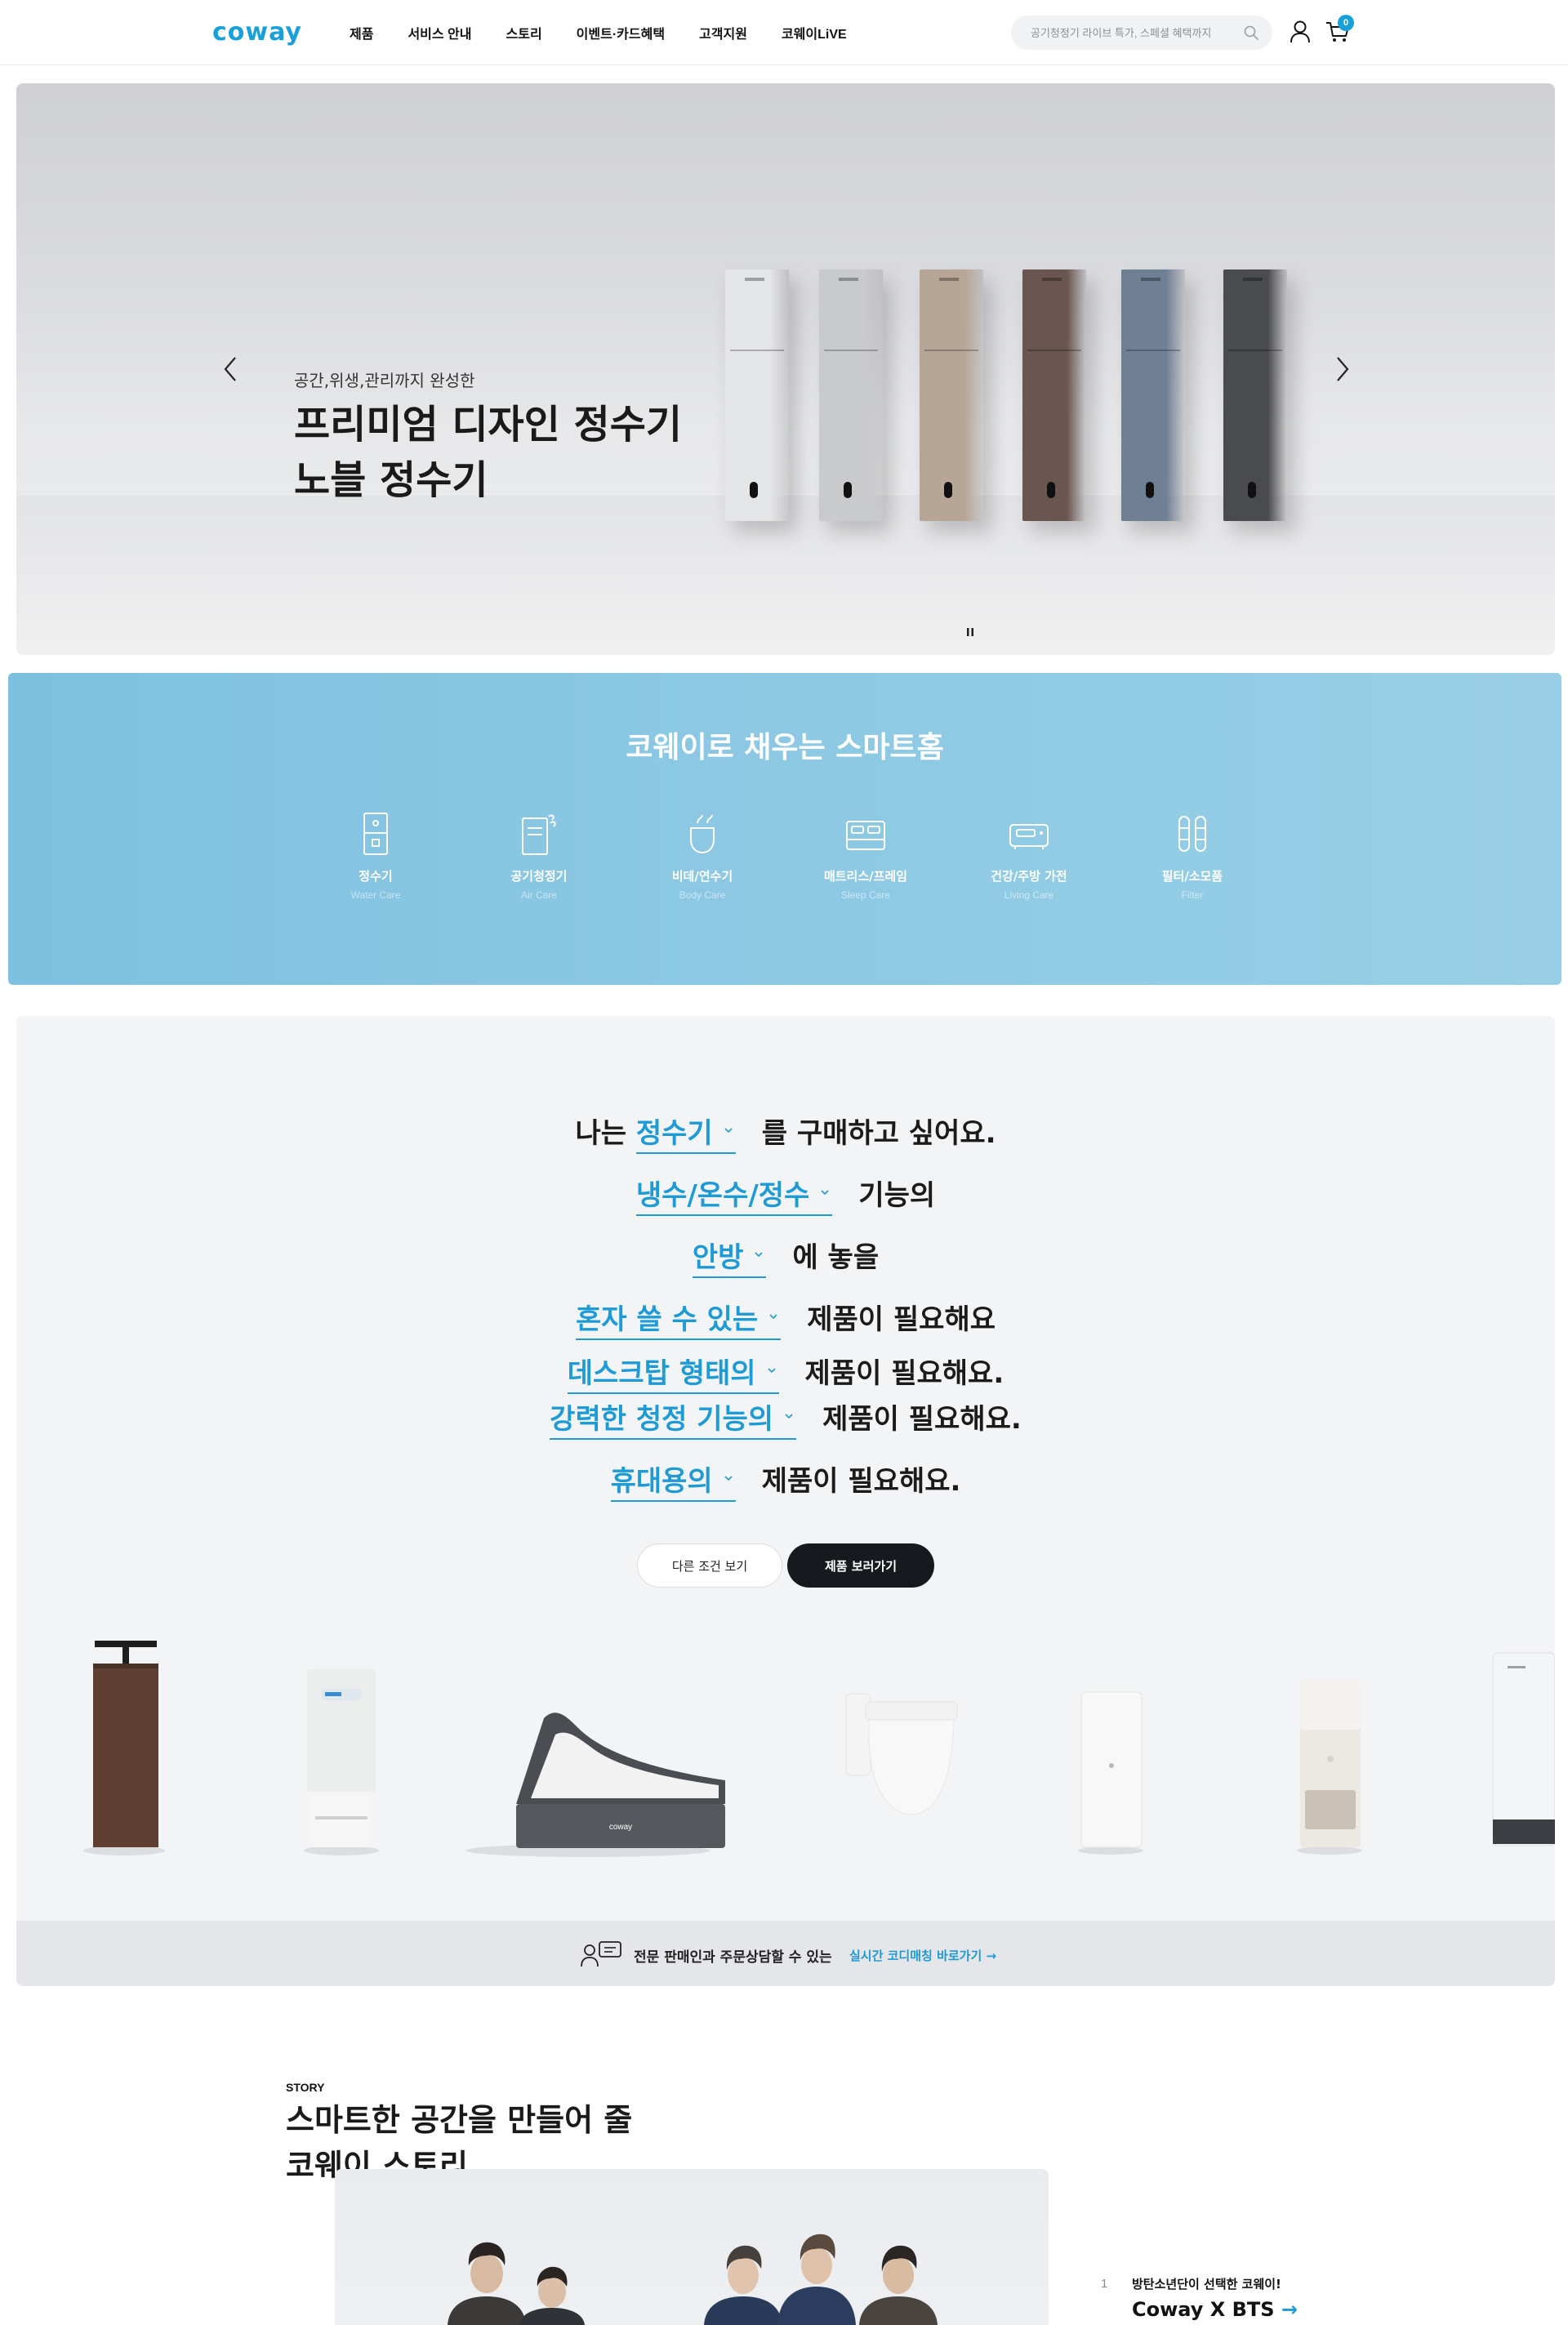  Describe the element at coordinates (376, 876) in the screenshot. I see `category-name: 정수기` at that location.